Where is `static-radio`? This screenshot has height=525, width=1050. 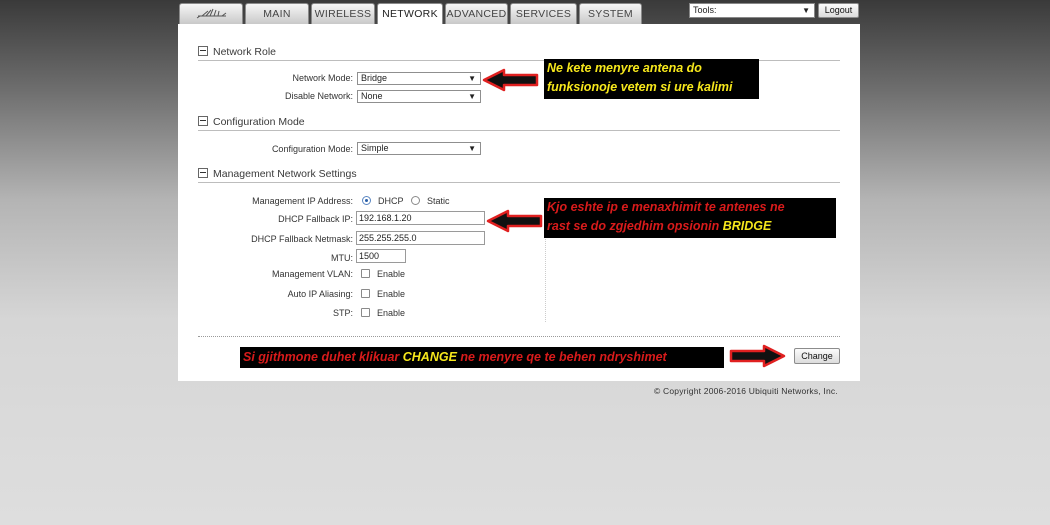
static-radio is located at coordinates (415, 200).